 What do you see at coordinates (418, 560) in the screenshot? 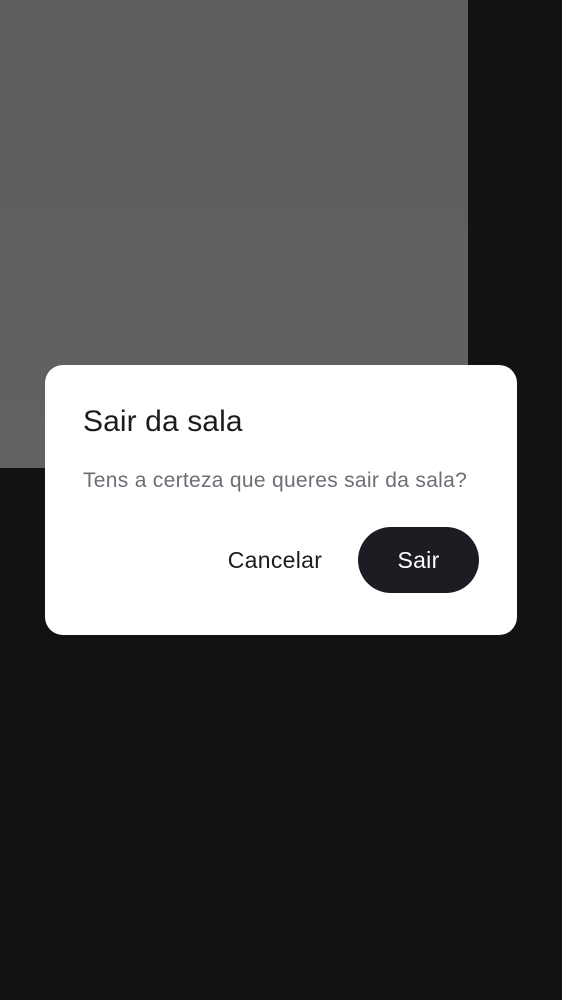
I see `leave-room-button: Sair` at bounding box center [418, 560].